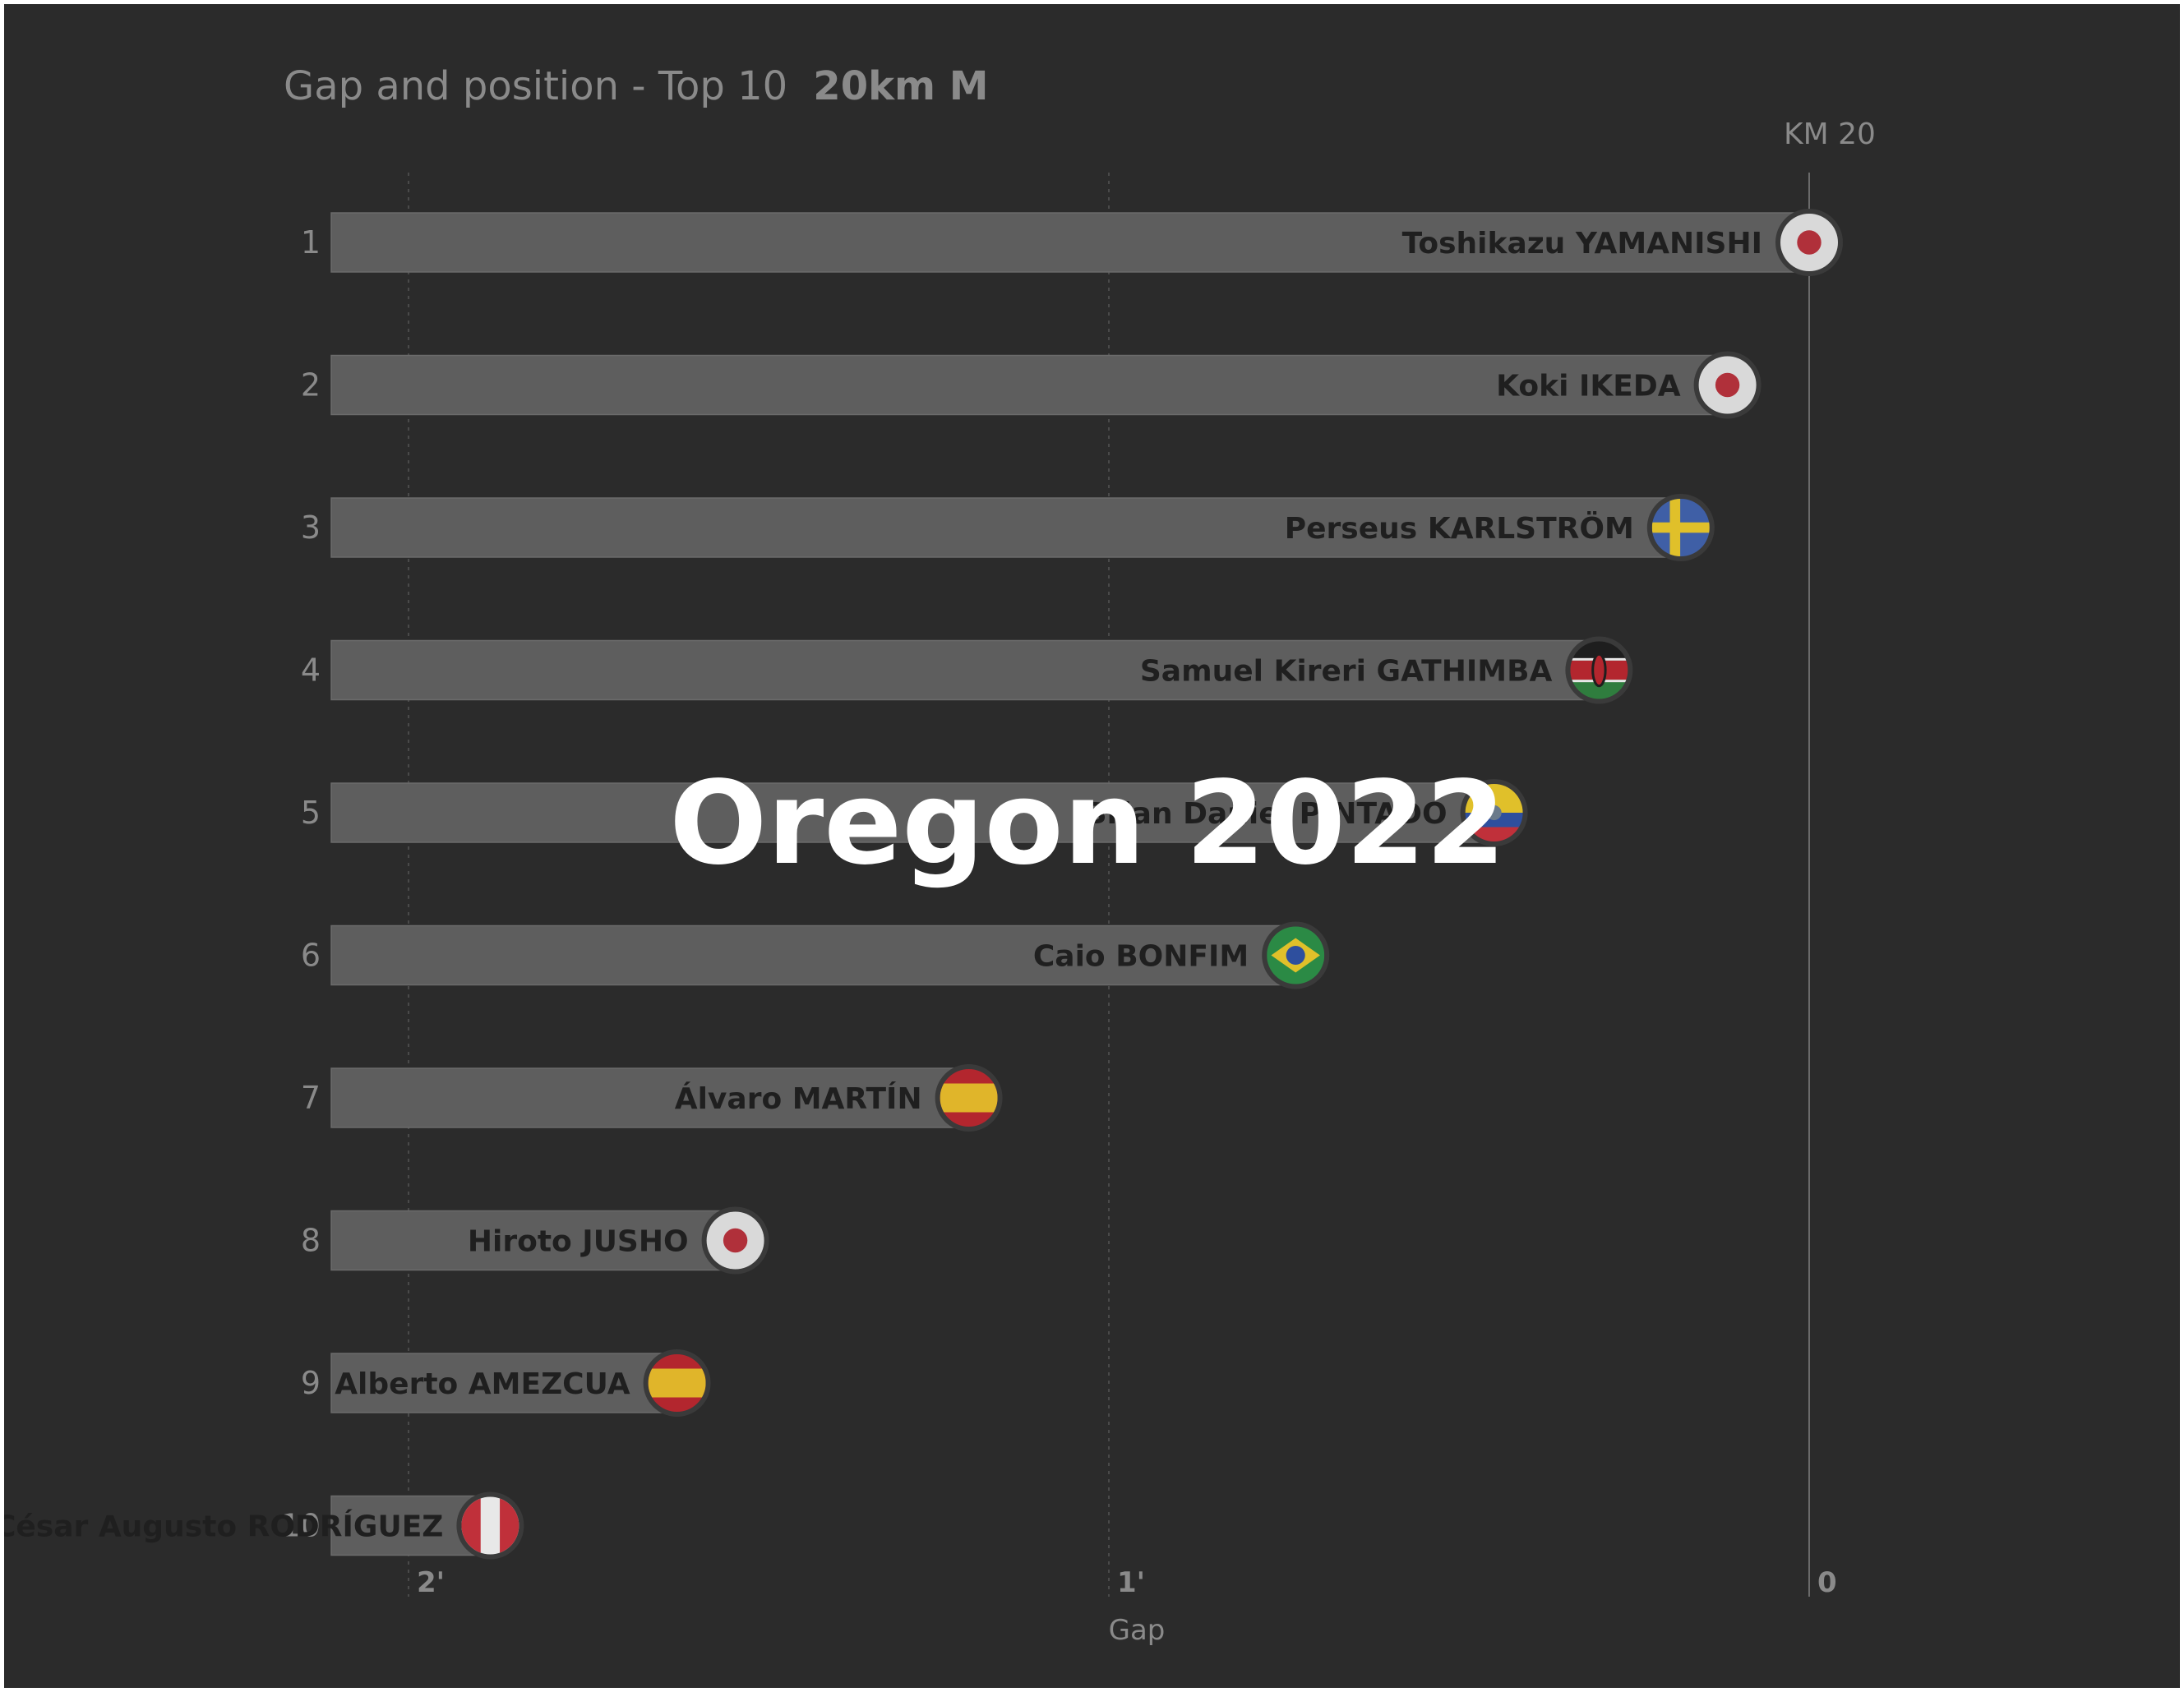 The width and height of the screenshot is (2184, 1692). I want to click on rank-label-3: 3, so click(311, 527).